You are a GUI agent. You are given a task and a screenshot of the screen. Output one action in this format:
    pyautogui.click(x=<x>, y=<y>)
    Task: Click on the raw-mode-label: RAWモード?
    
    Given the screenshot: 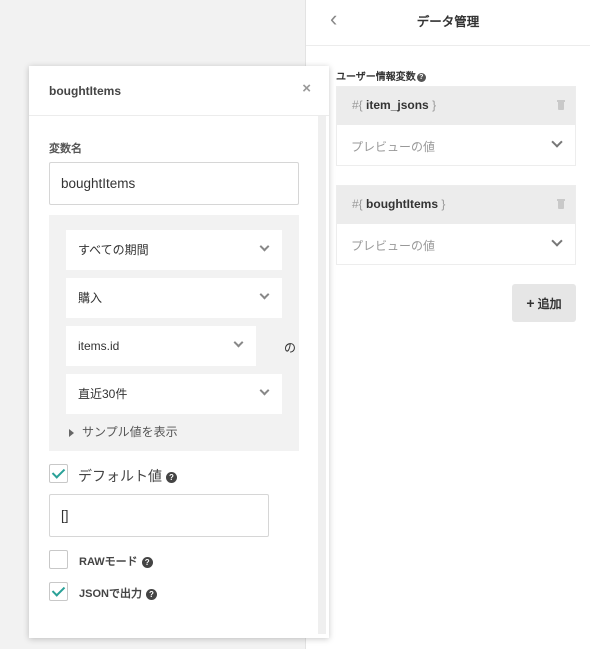 What is the action you would take?
    pyautogui.click(x=116, y=561)
    